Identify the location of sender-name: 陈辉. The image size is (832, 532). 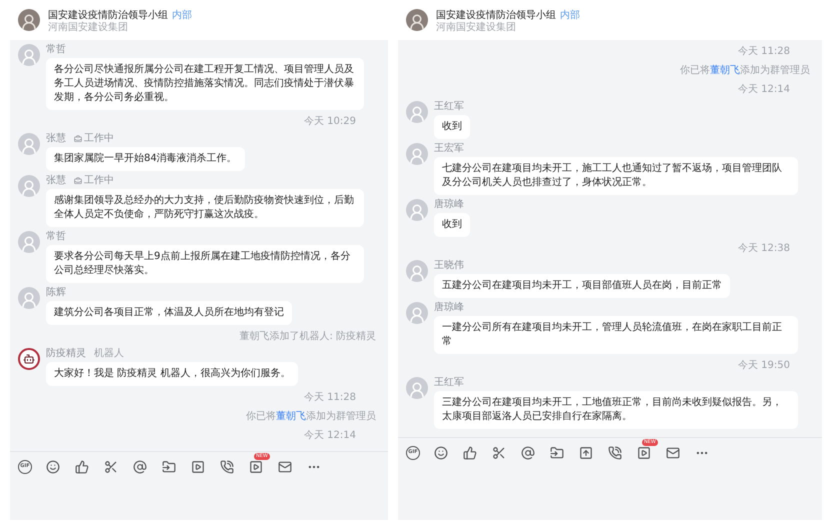
(56, 293).